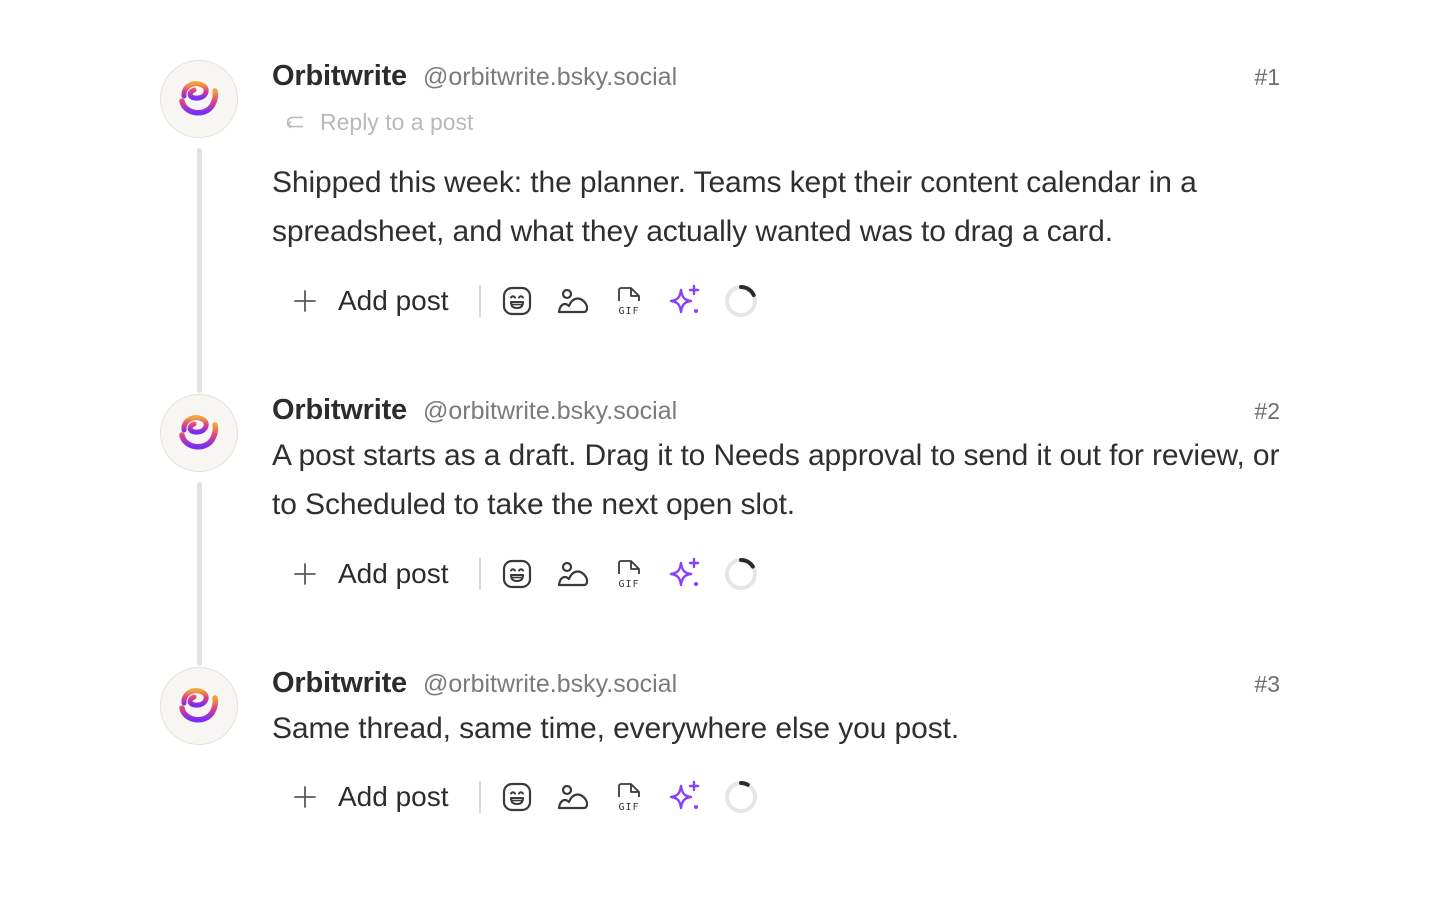  Describe the element at coordinates (1267, 411) in the screenshot. I see `post-number: #2` at that location.